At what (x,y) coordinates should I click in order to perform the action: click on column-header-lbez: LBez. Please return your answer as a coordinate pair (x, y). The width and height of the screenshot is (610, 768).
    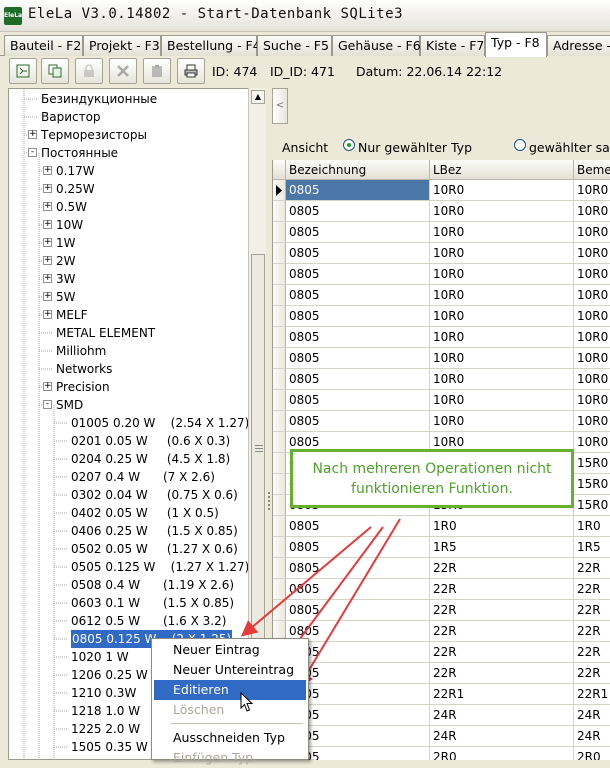
    Looking at the image, I should click on (502, 170).